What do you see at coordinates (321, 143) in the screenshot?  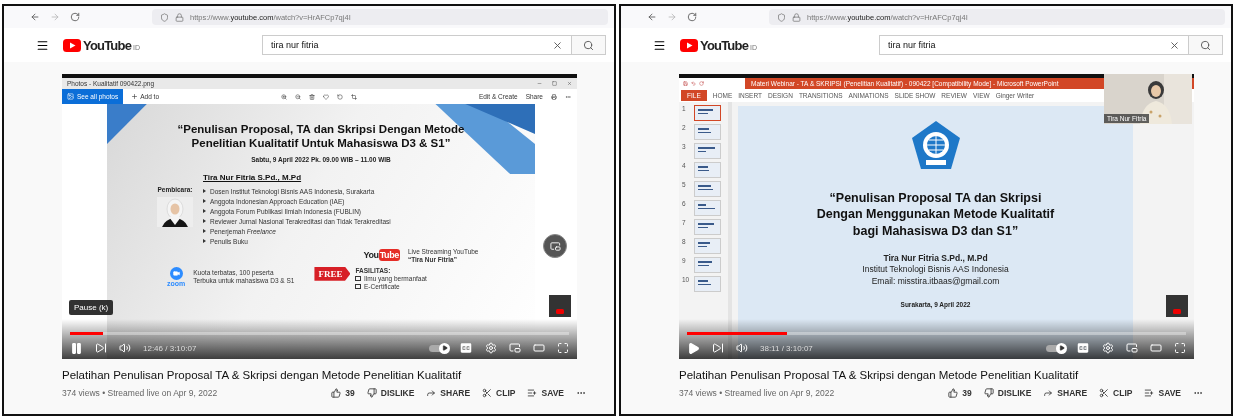 I see `slide-title: Penelitian Kualitatif Untuk Mahasiswa D3 & S1”` at bounding box center [321, 143].